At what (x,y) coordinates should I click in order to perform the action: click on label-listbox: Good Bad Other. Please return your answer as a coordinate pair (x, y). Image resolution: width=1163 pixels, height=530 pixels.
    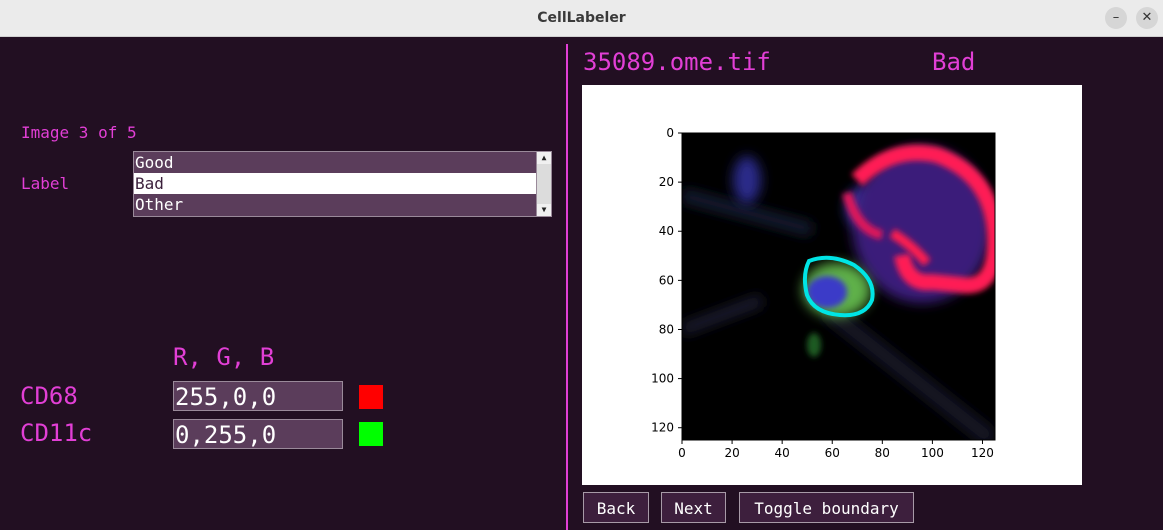
    Looking at the image, I should click on (335, 184).